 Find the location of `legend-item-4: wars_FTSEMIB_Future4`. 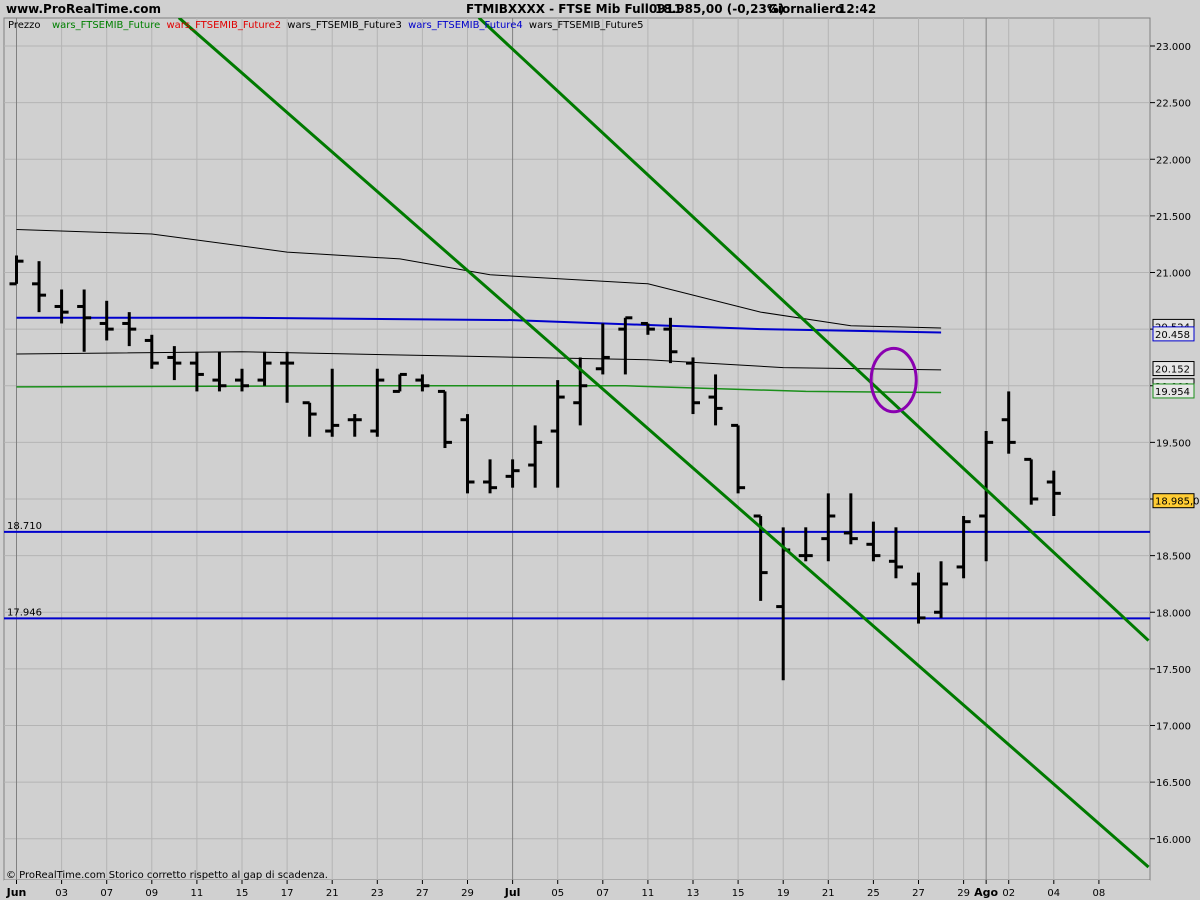

legend-item-4: wars_FTSEMIB_Future4 is located at coordinates (465, 25).